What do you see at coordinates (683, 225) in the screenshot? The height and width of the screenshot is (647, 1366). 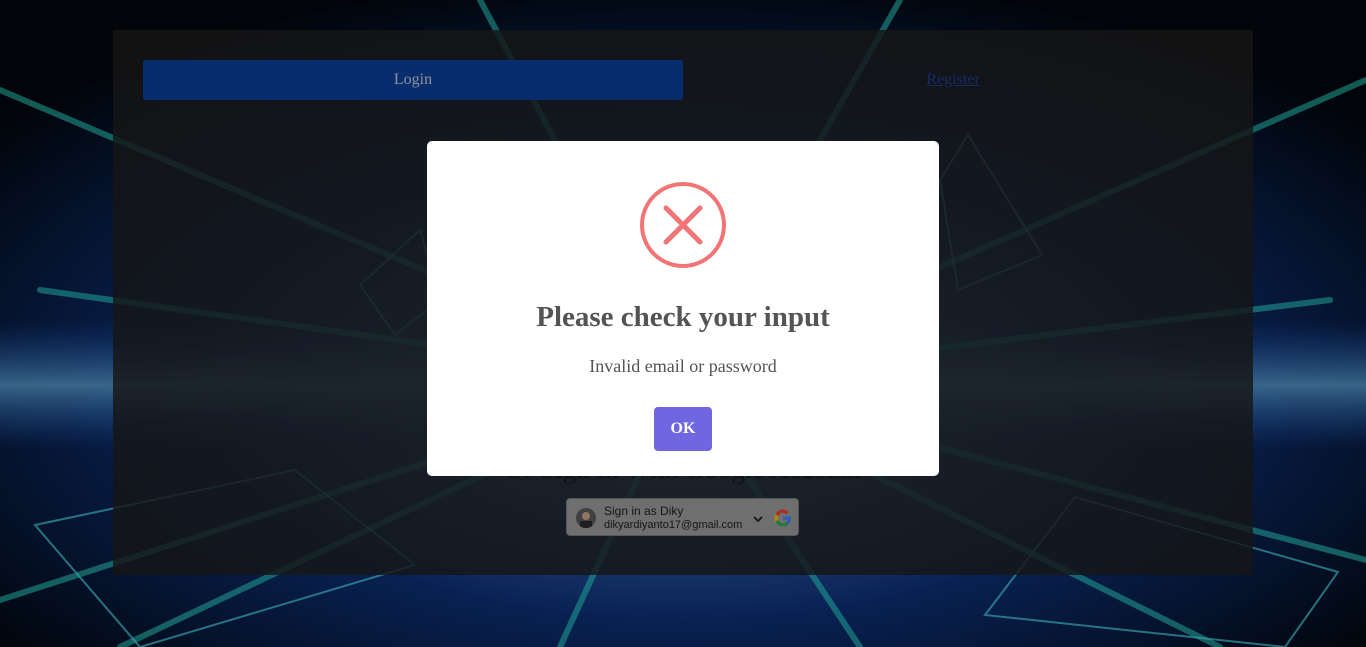 I see `error-x-icon` at bounding box center [683, 225].